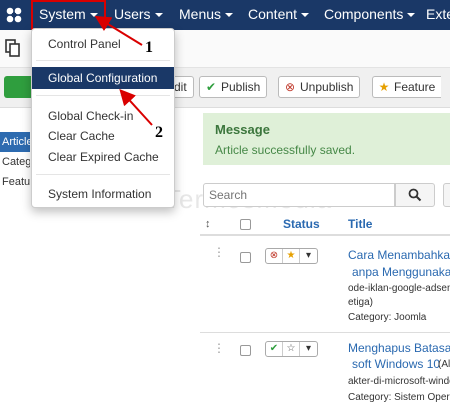 This screenshot has width=450, height=413. What do you see at coordinates (84, 44) in the screenshot?
I see `menu-item-label: Control Panel` at bounding box center [84, 44].